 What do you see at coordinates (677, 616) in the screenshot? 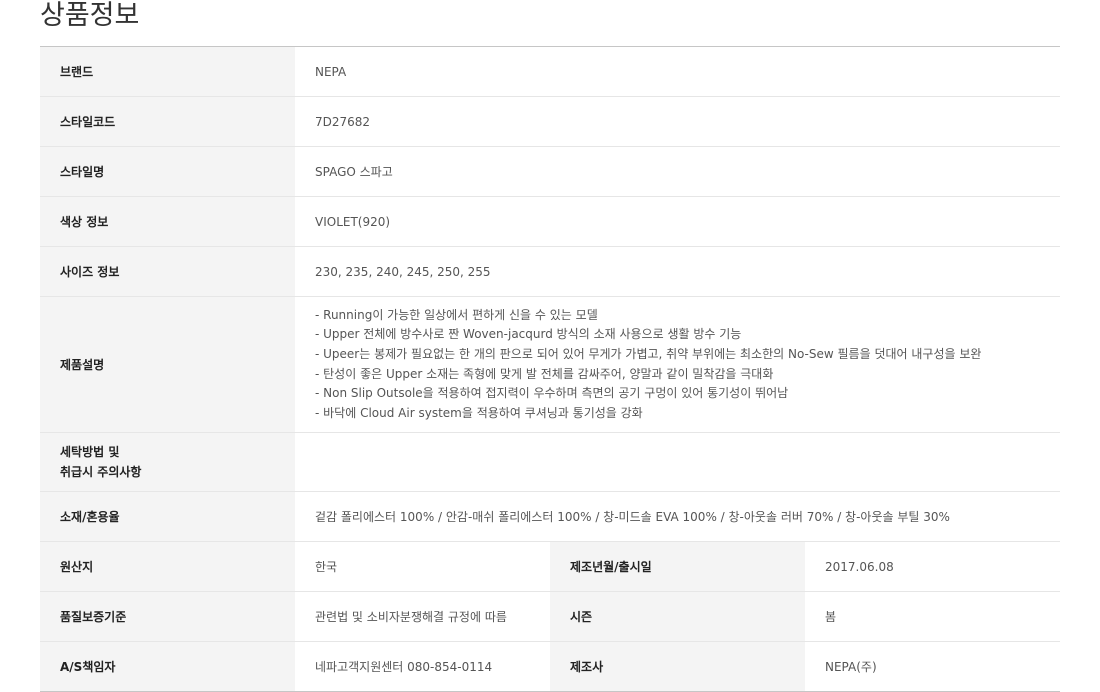
I see `season-label: 시즌` at bounding box center [677, 616].